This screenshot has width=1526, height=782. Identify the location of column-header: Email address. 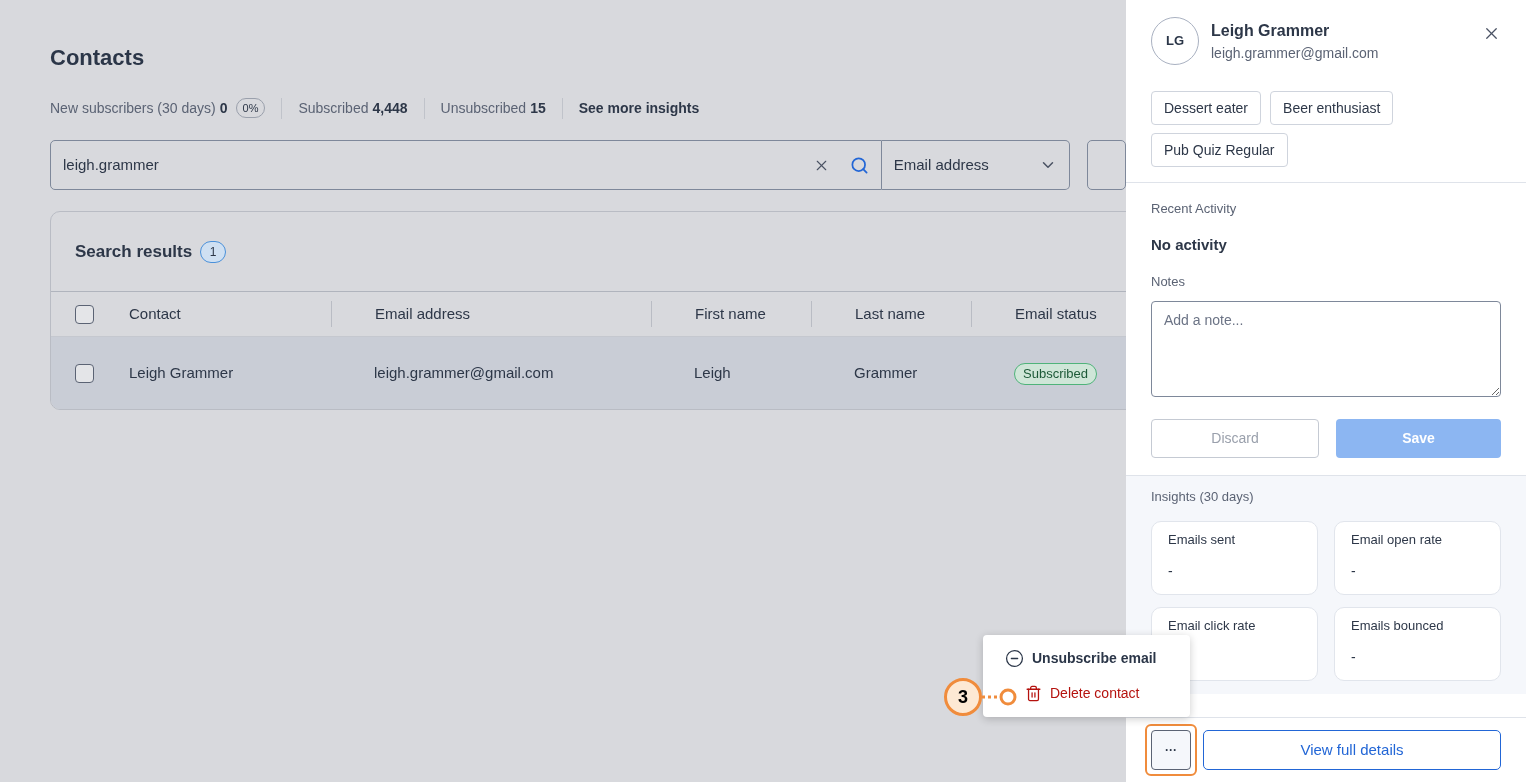
(423, 314).